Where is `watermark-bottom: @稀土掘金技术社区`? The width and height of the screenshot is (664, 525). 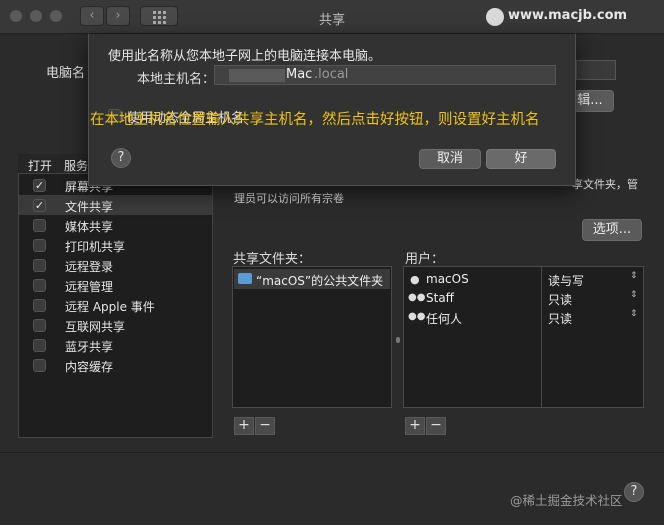
watermark-bottom: @稀土掘金技术社区 is located at coordinates (566, 500).